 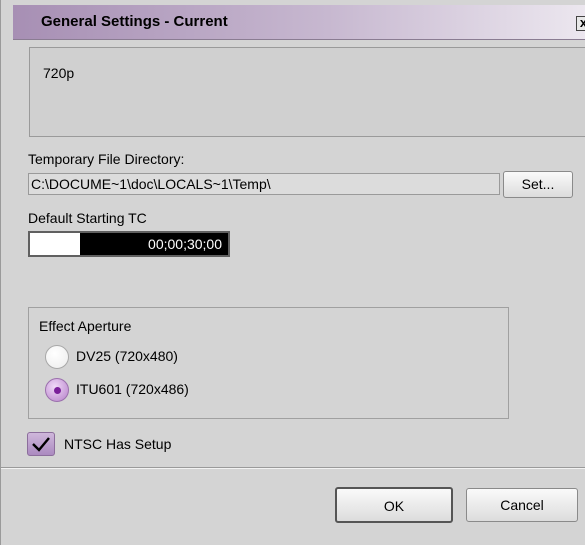 I want to click on radio-dv25-label: DV25 (720x480), so click(x=127, y=356).